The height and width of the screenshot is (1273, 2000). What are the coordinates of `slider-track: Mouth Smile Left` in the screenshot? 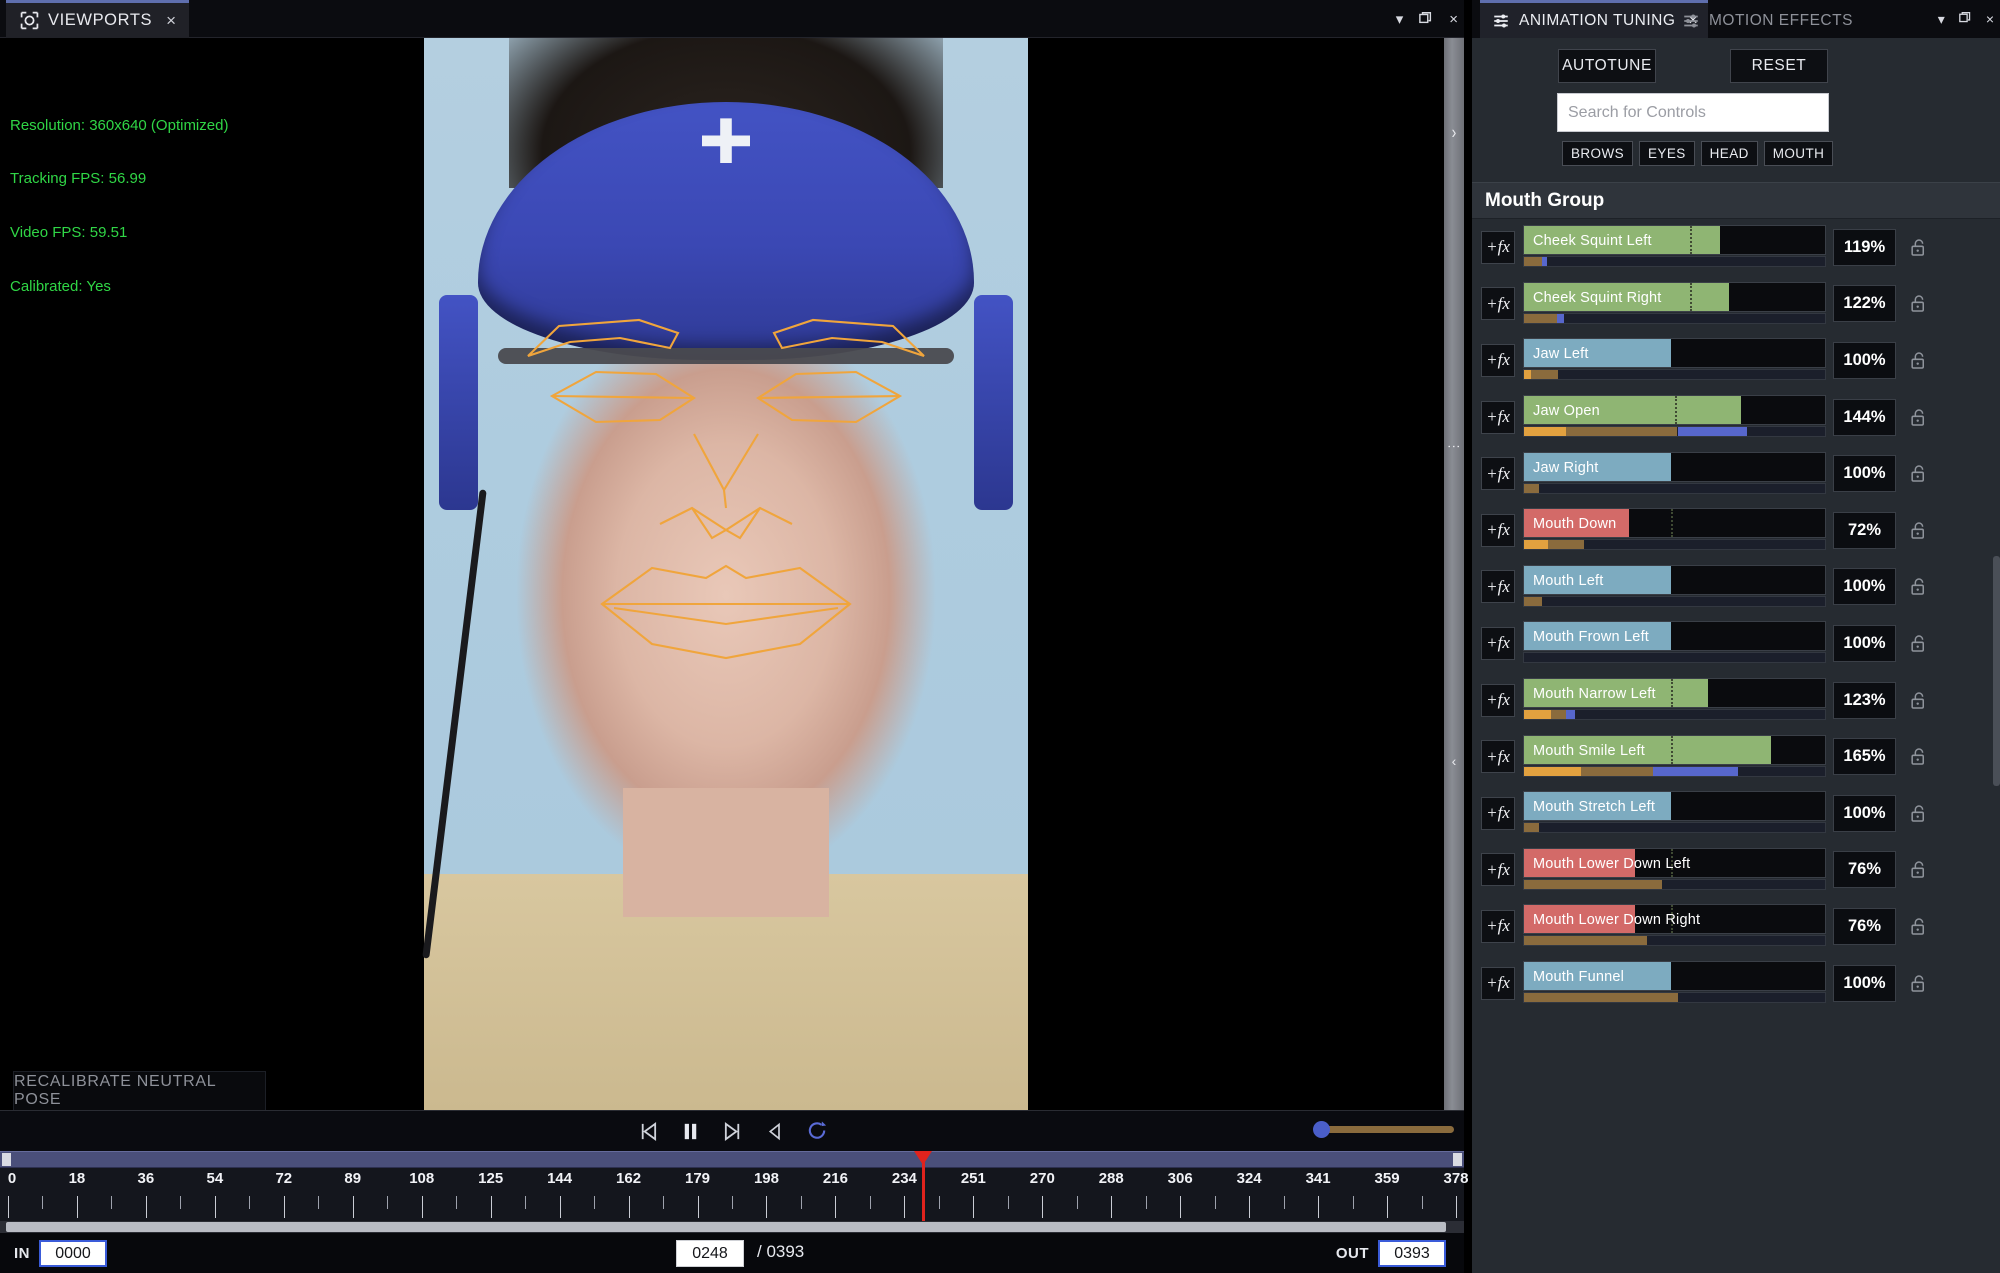 It's located at (1674, 749).